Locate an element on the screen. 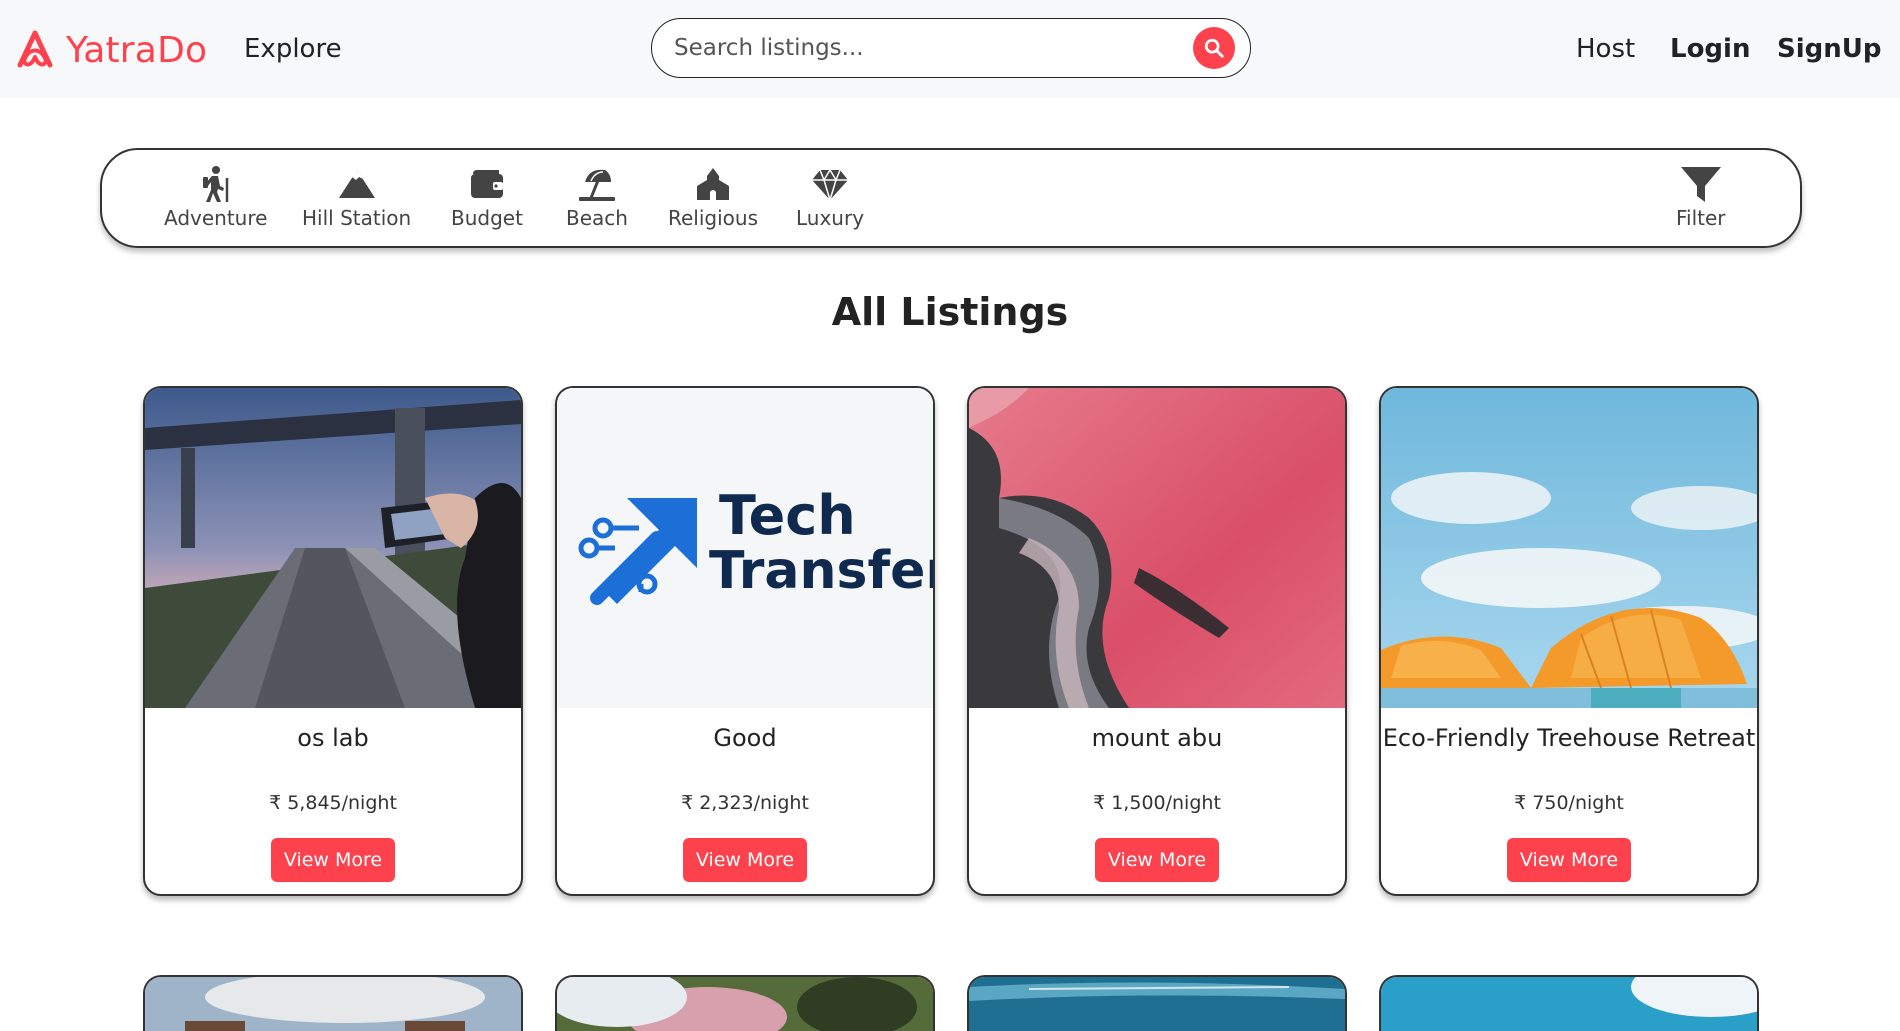  filter-button: Filter is located at coordinates (1701, 197).